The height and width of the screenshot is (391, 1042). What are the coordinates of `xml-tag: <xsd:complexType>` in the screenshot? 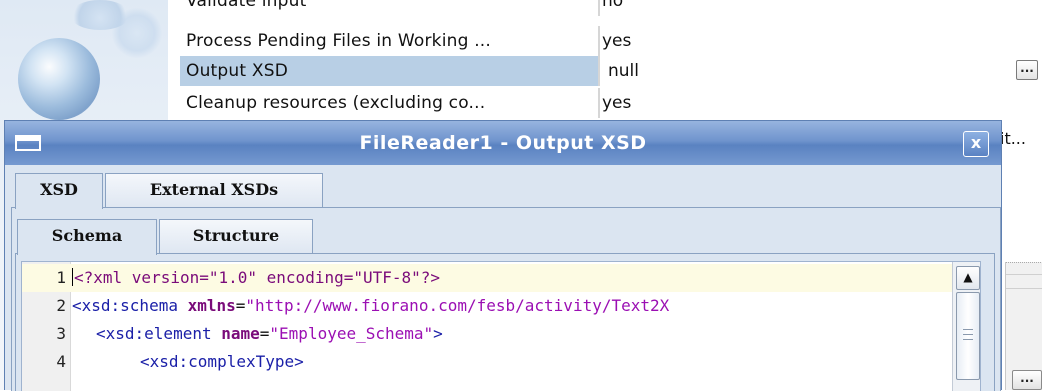 It's located at (222, 361).